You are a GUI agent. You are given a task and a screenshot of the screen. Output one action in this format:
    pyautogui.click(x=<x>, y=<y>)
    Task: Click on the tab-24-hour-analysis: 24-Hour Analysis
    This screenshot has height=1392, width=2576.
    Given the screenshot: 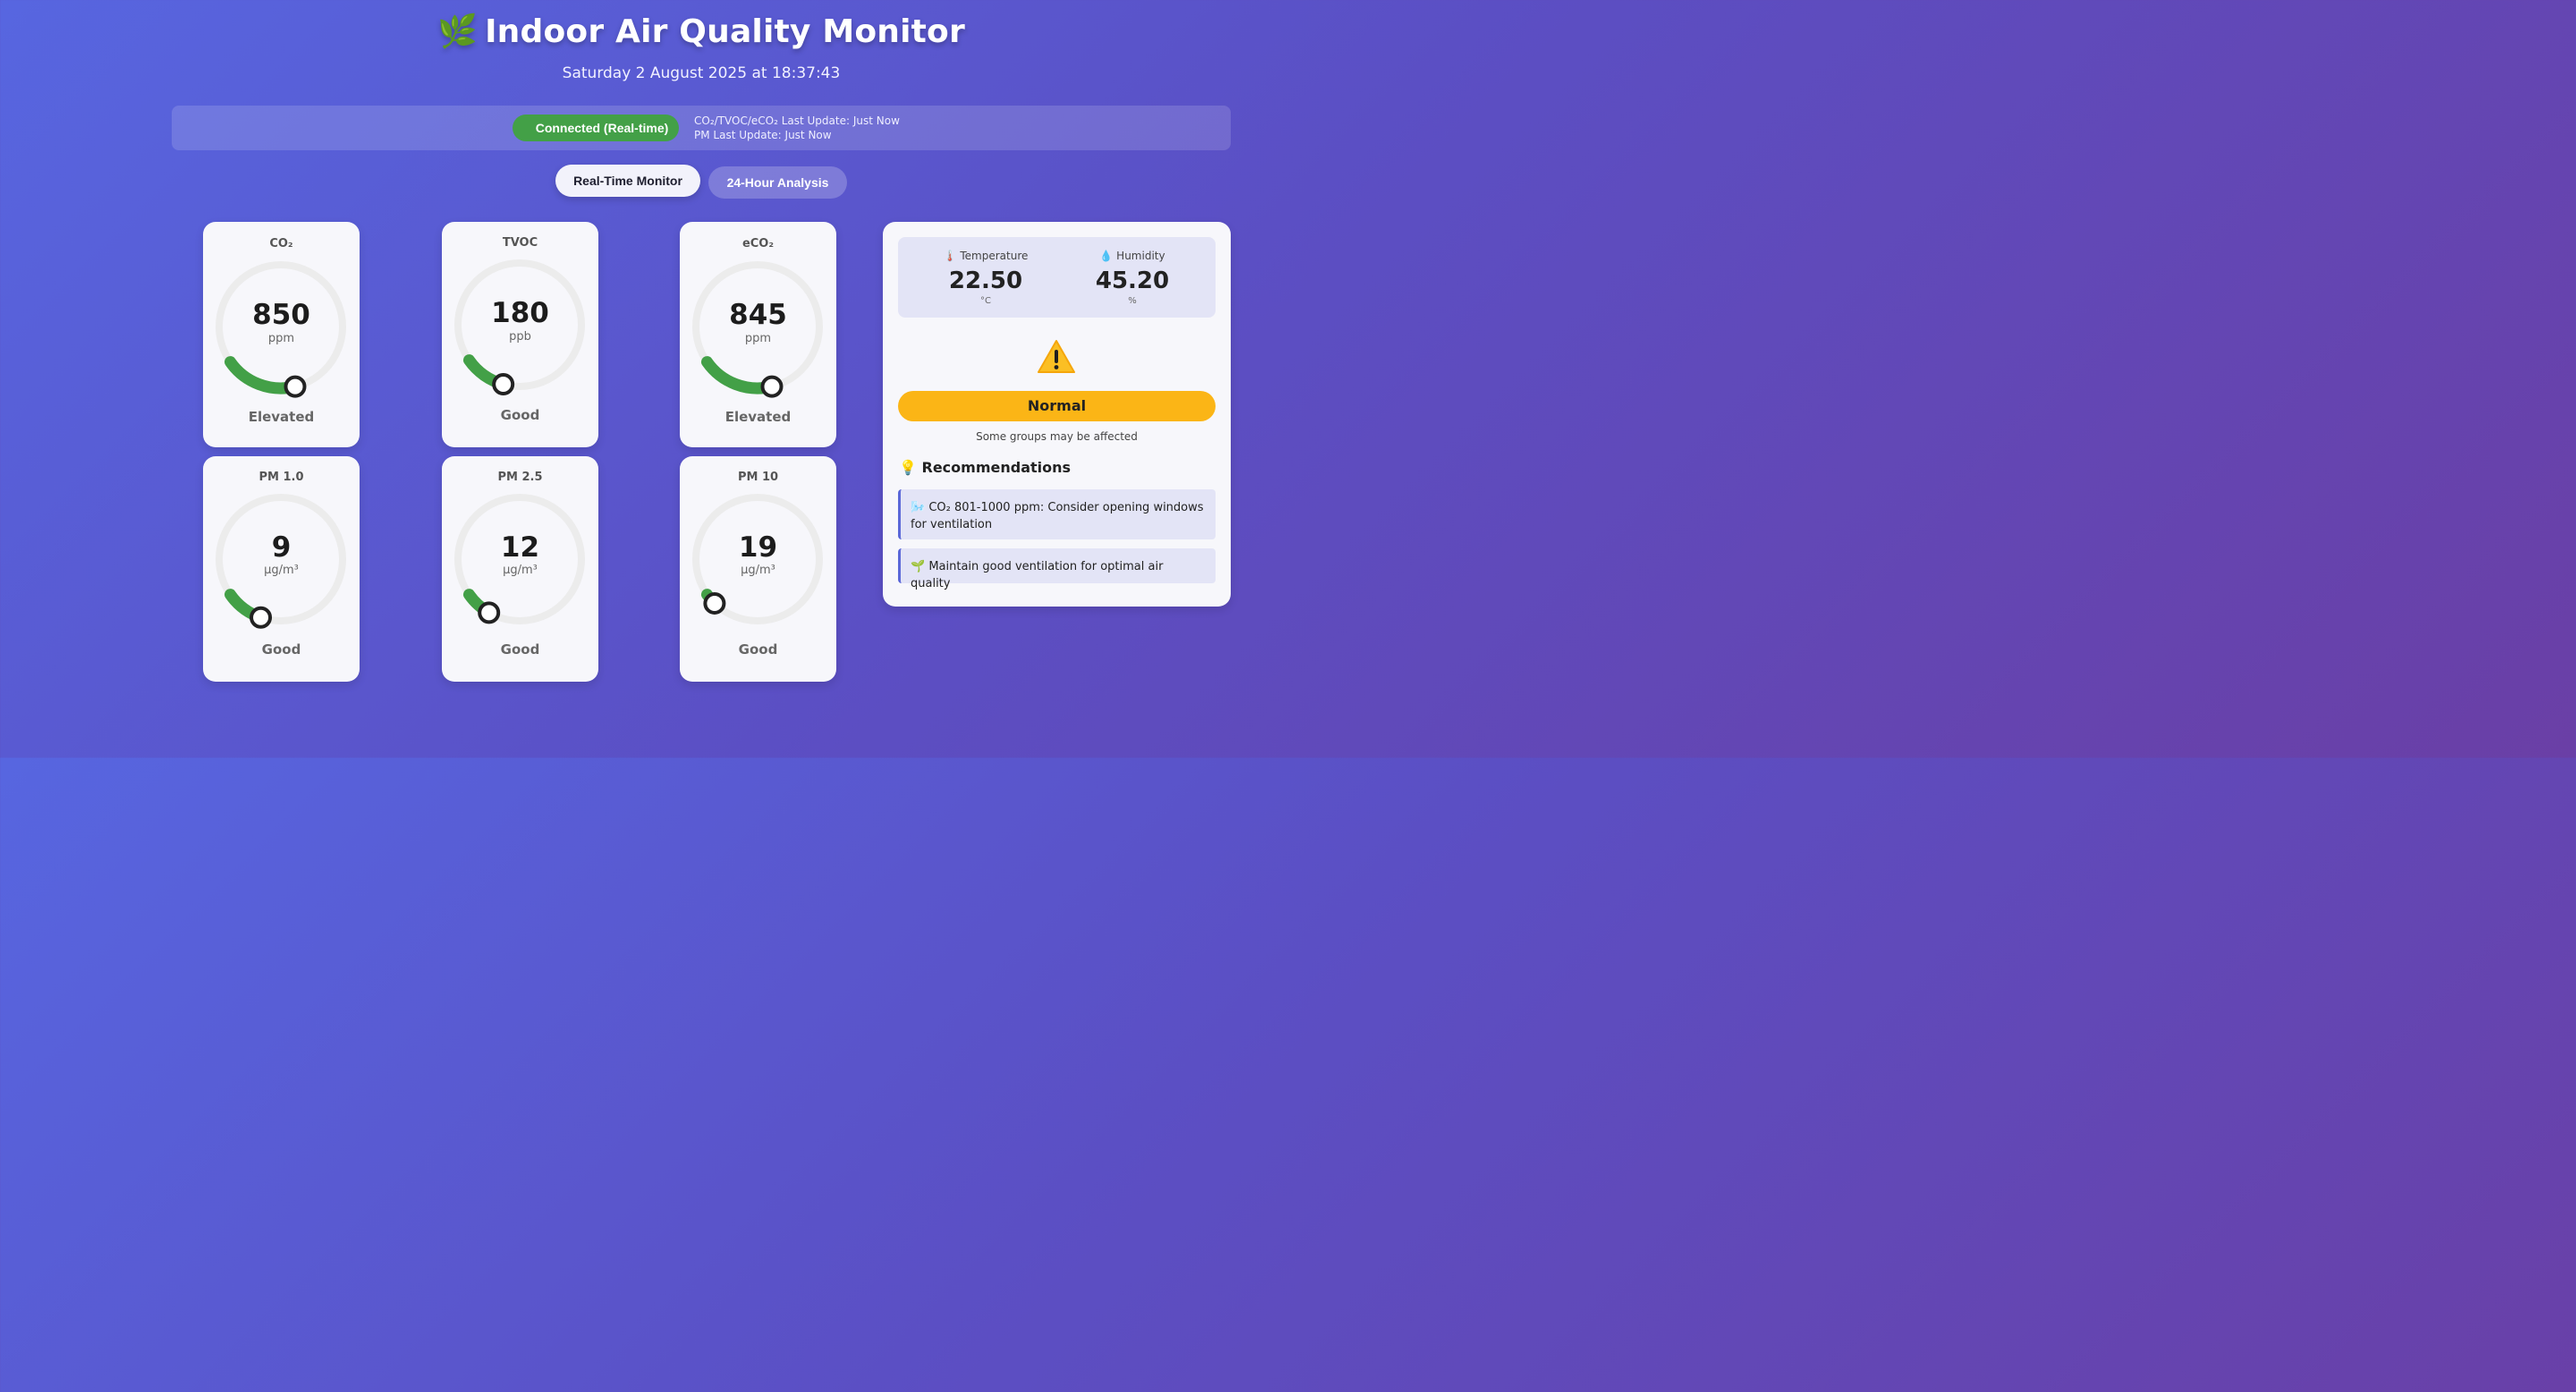 What is the action you would take?
    pyautogui.click(x=777, y=182)
    